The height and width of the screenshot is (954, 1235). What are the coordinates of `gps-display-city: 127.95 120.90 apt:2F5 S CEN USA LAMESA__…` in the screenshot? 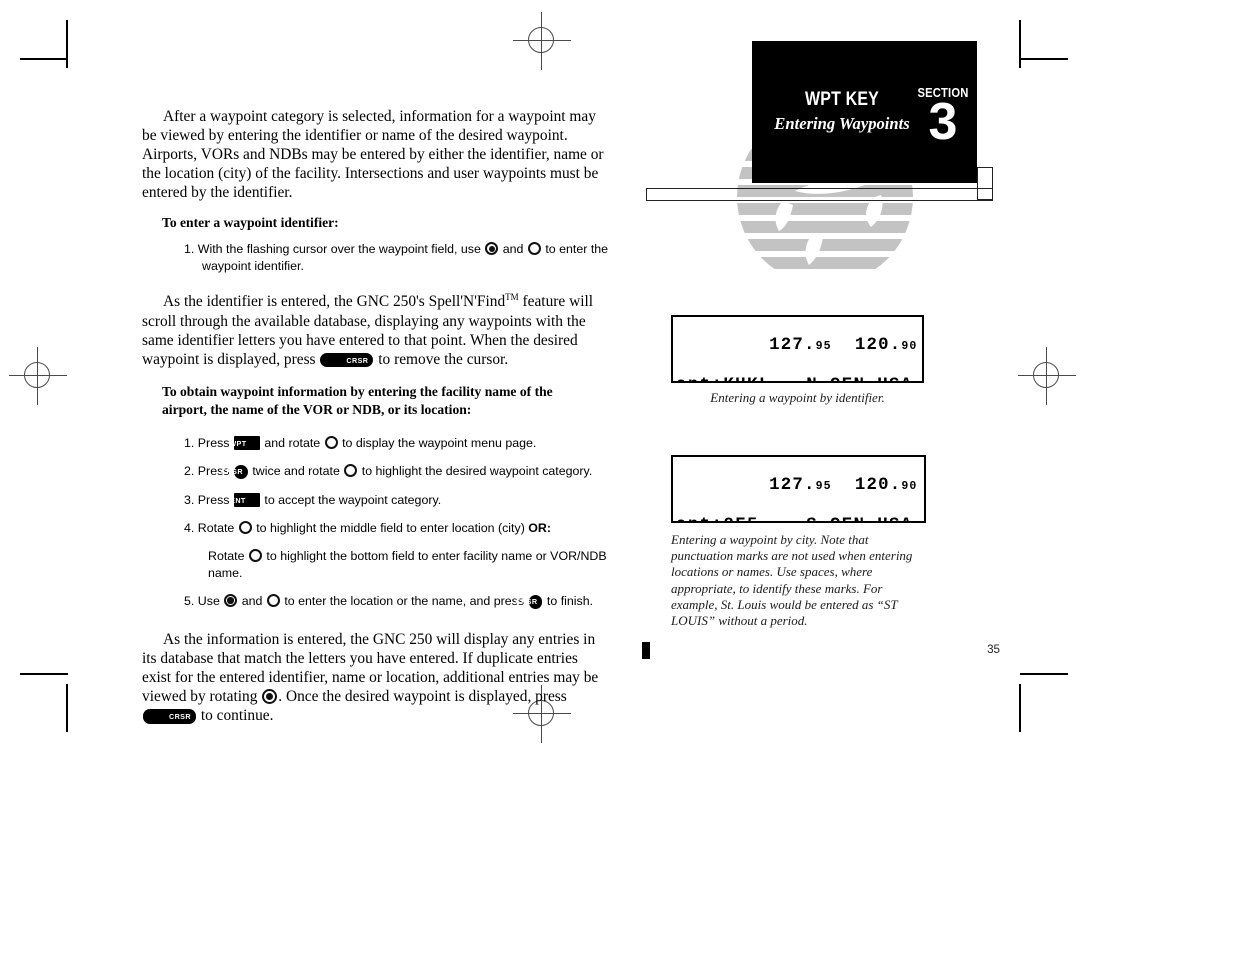 It's located at (798, 489).